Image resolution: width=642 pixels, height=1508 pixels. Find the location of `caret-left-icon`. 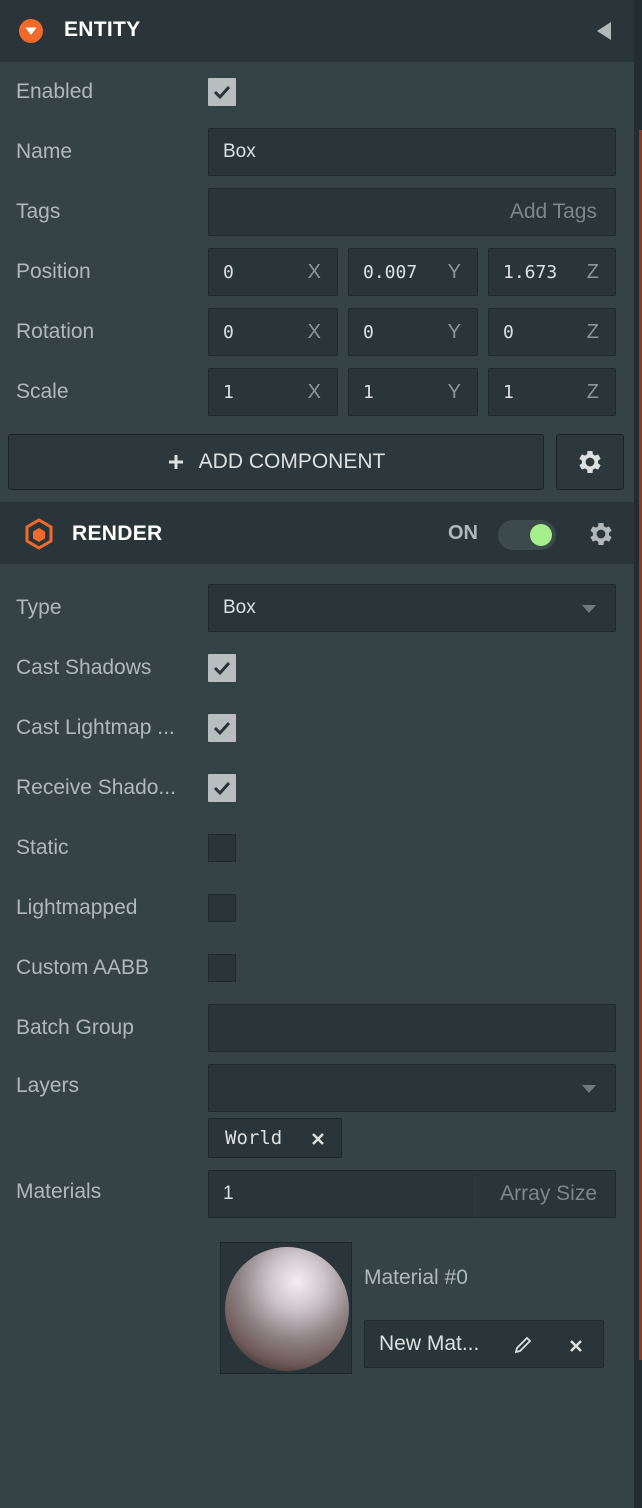

caret-left-icon is located at coordinates (604, 31).